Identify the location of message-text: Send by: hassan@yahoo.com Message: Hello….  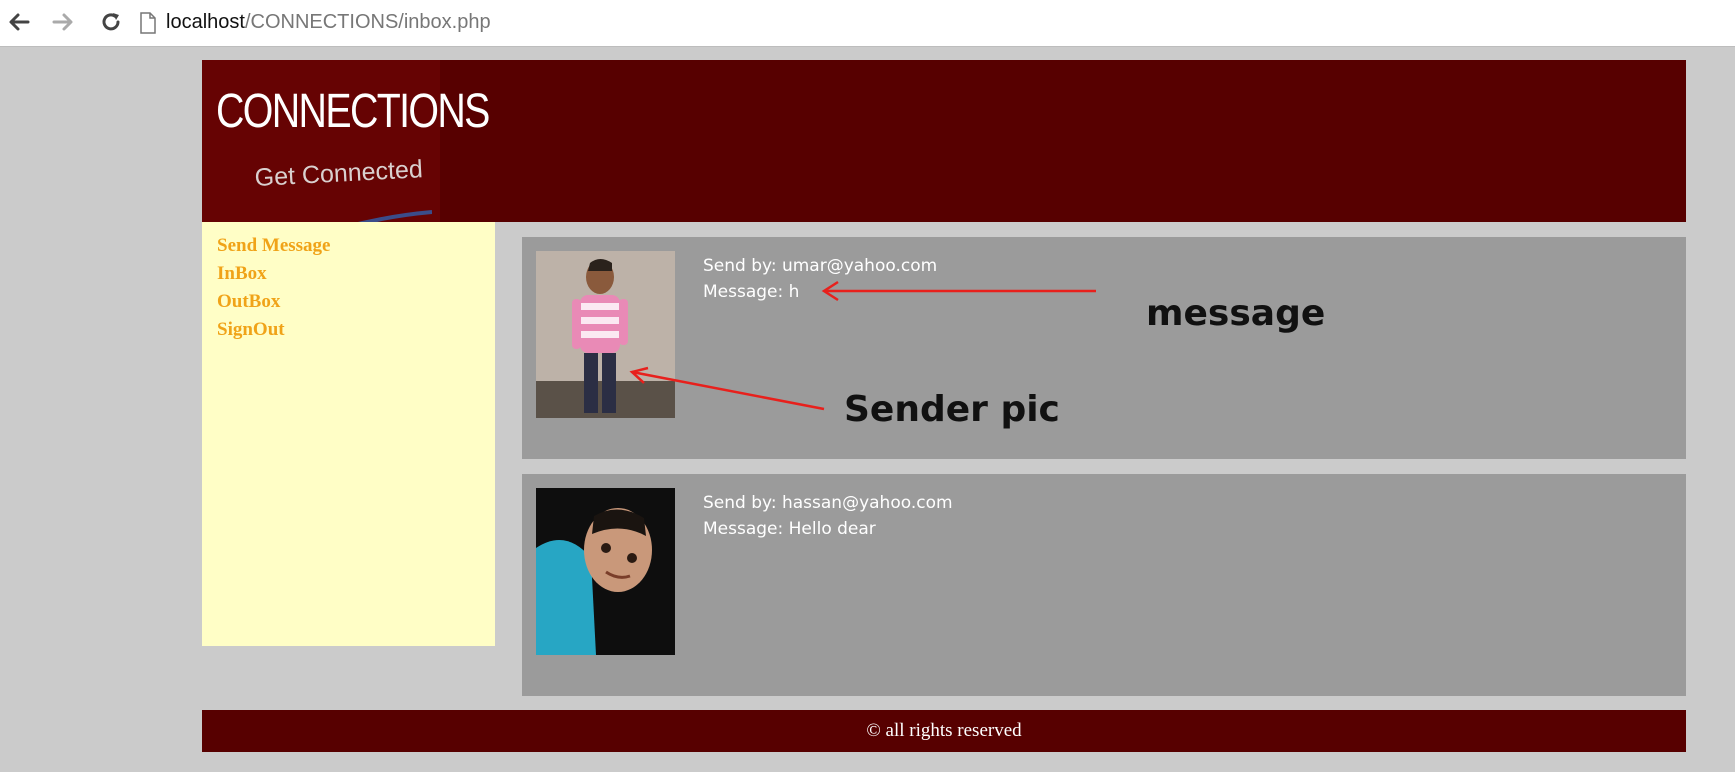
(828, 516).